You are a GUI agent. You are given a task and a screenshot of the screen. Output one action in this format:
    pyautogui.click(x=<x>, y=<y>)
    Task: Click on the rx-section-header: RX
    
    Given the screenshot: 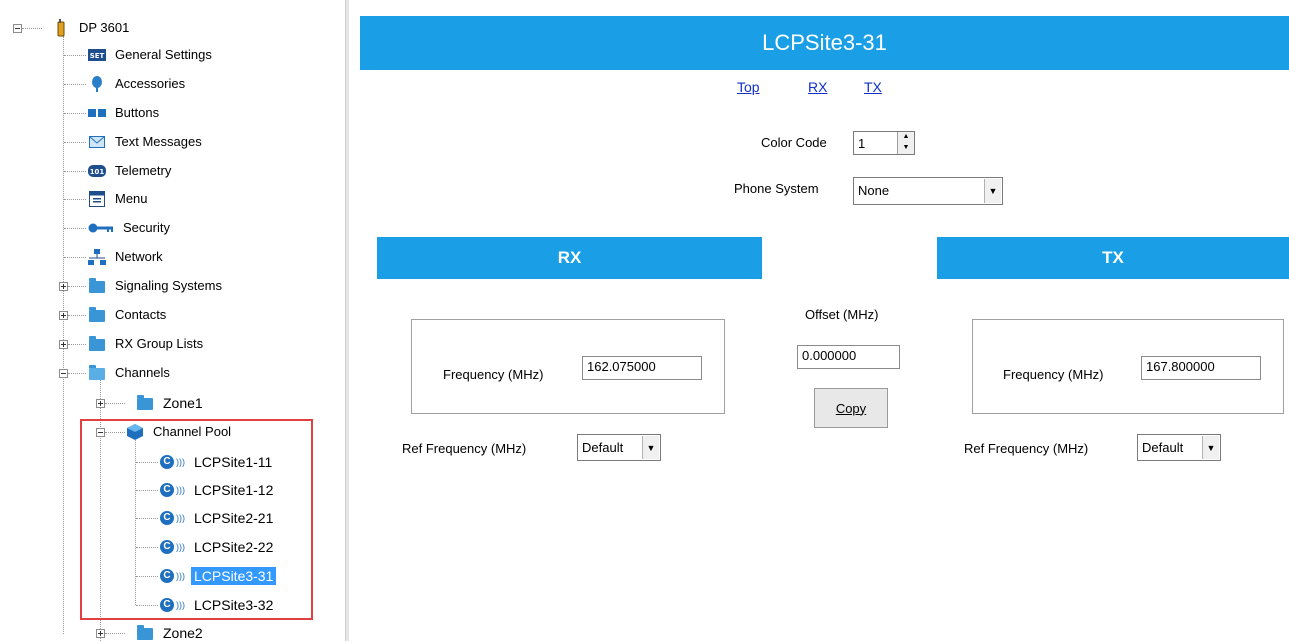 What is the action you would take?
    pyautogui.click(x=569, y=258)
    